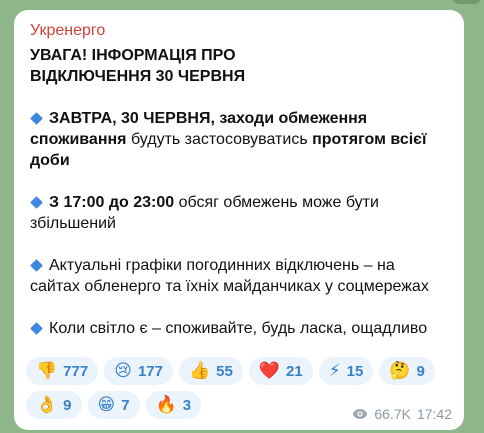 This screenshot has height=433, width=484. Describe the element at coordinates (400, 371) in the screenshot. I see `thinking-face-icon: 🤔` at that location.